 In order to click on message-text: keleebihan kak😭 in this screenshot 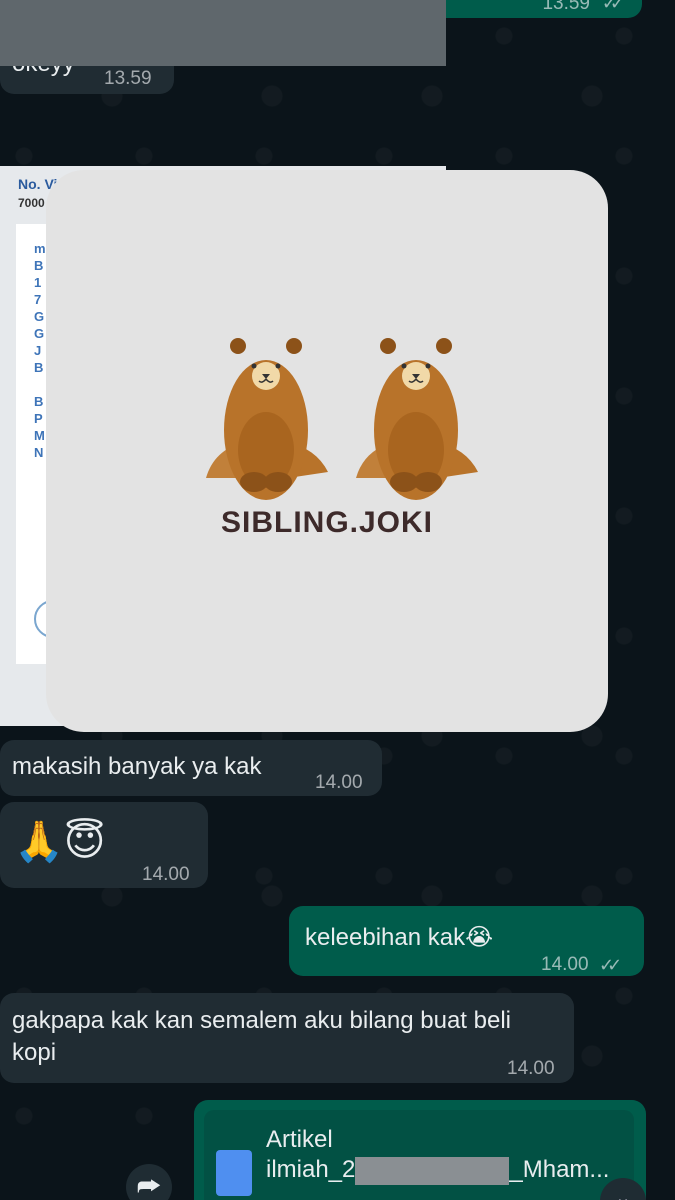, I will do `click(399, 937)`.